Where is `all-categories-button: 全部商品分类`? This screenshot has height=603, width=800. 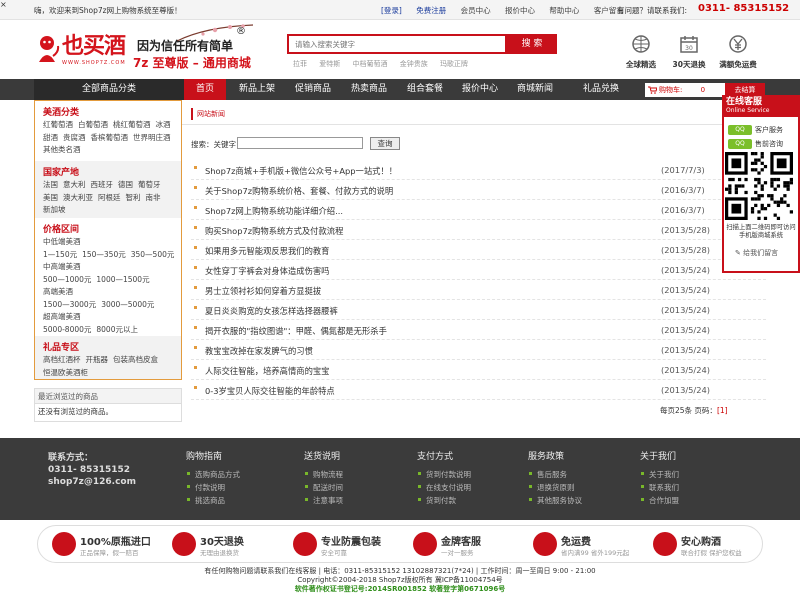 all-categories-button: 全部商品分类 is located at coordinates (109, 89).